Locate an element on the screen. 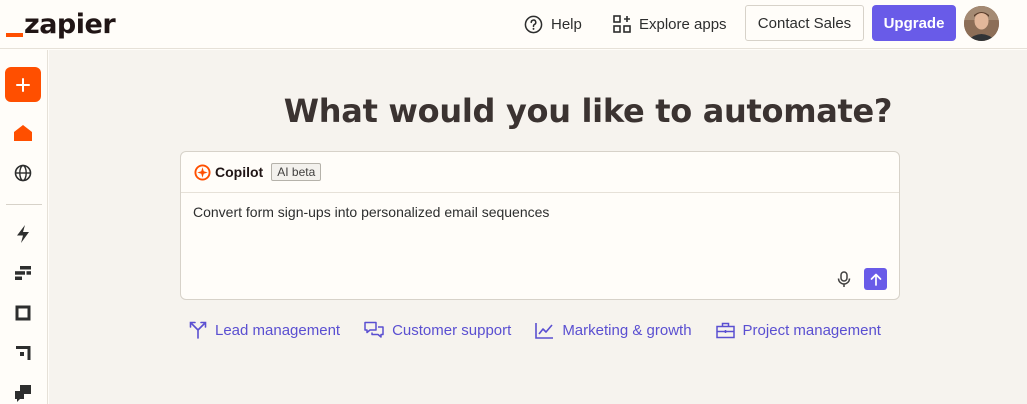 The width and height of the screenshot is (1027, 404). avatar-image is located at coordinates (981, 23).